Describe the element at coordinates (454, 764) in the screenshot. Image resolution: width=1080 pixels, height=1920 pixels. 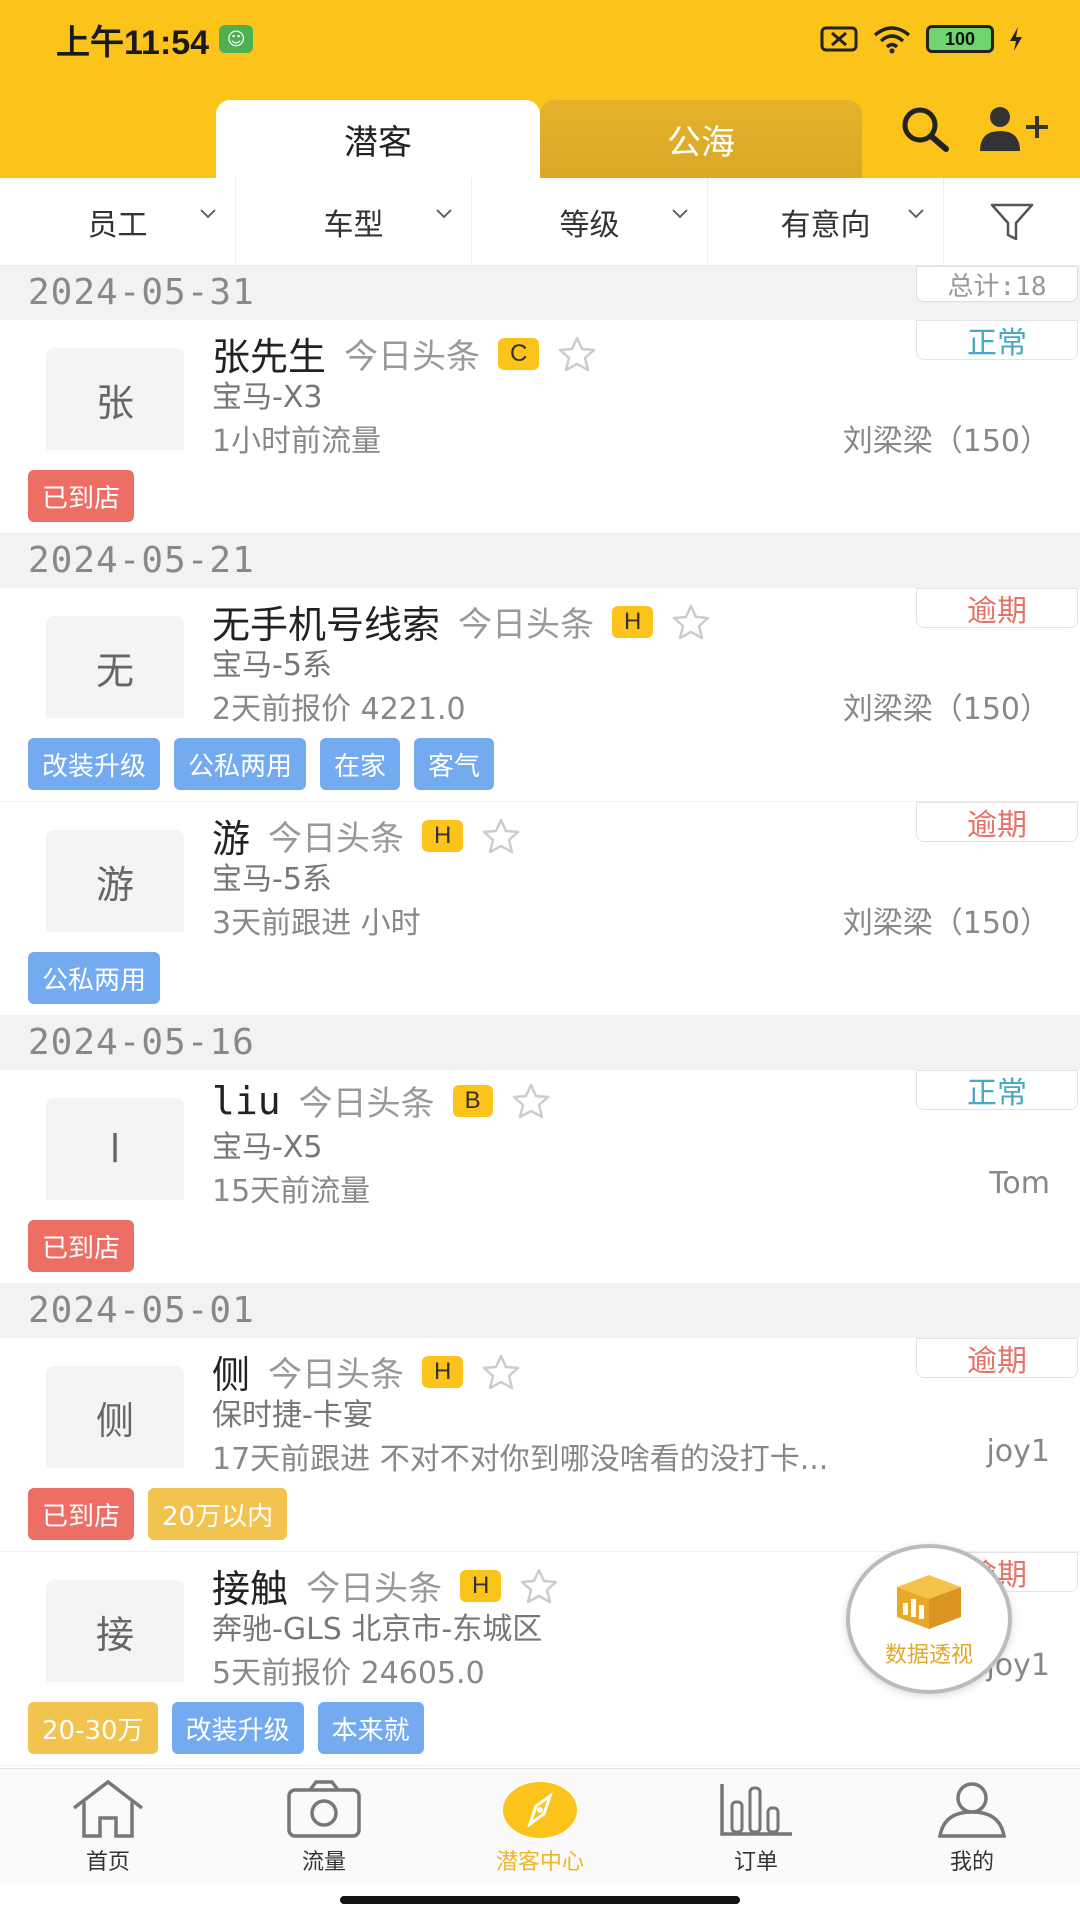
I see `tag: 客气` at that location.